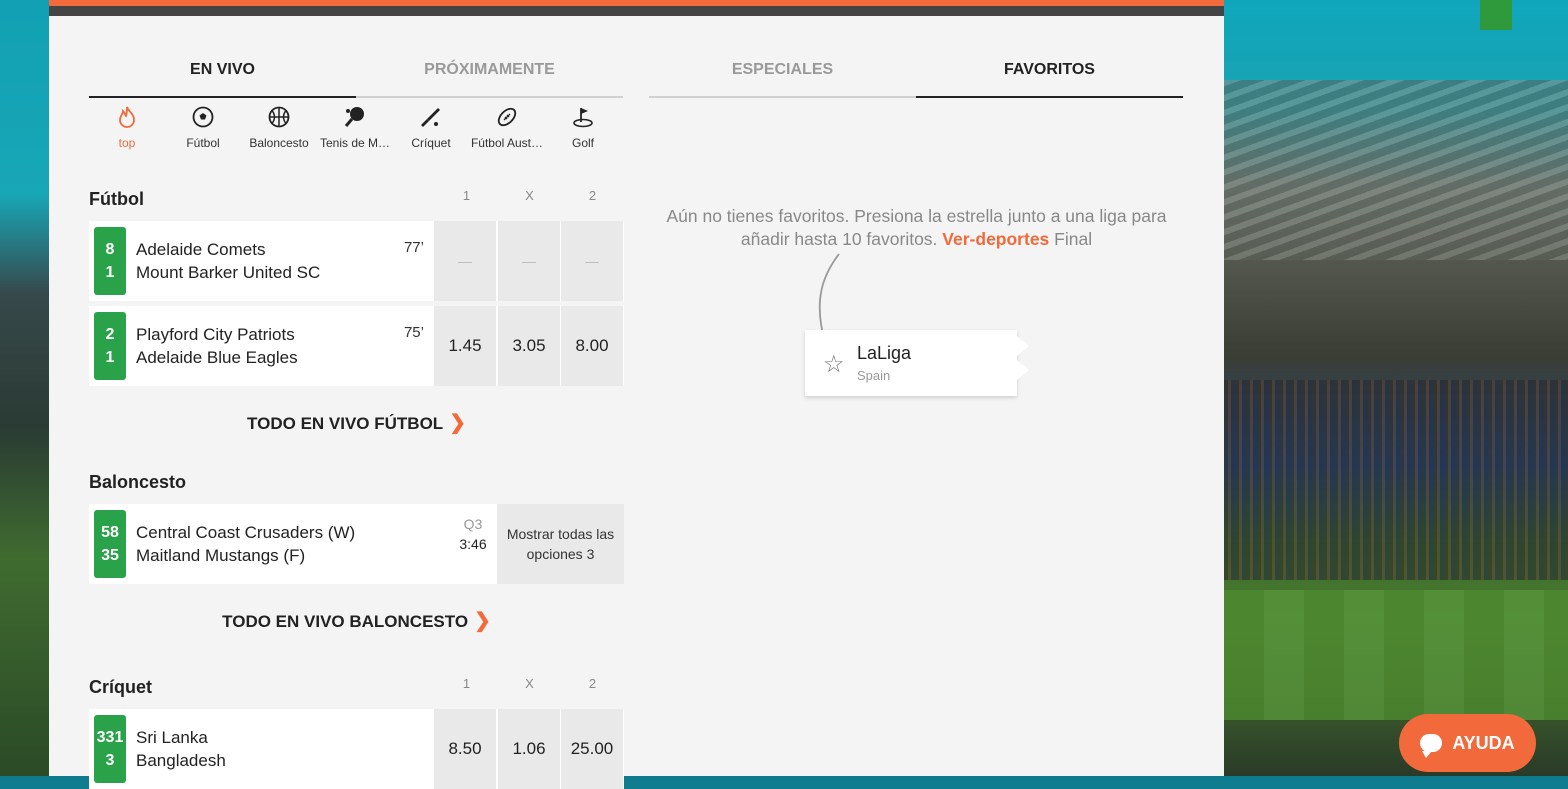 This screenshot has width=1568, height=789. Describe the element at coordinates (995, 239) in the screenshot. I see `ver-deportes-link: Ver-deportes` at that location.